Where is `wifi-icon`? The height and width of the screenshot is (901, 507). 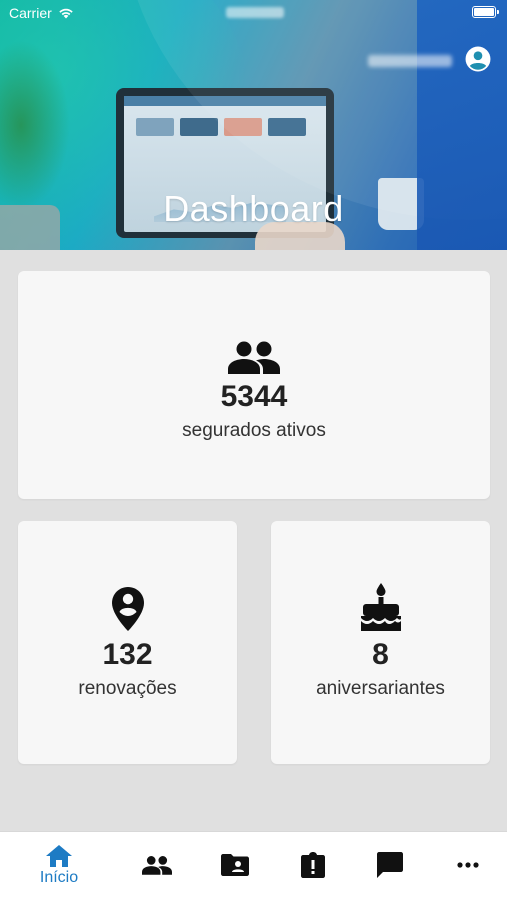 wifi-icon is located at coordinates (66, 13).